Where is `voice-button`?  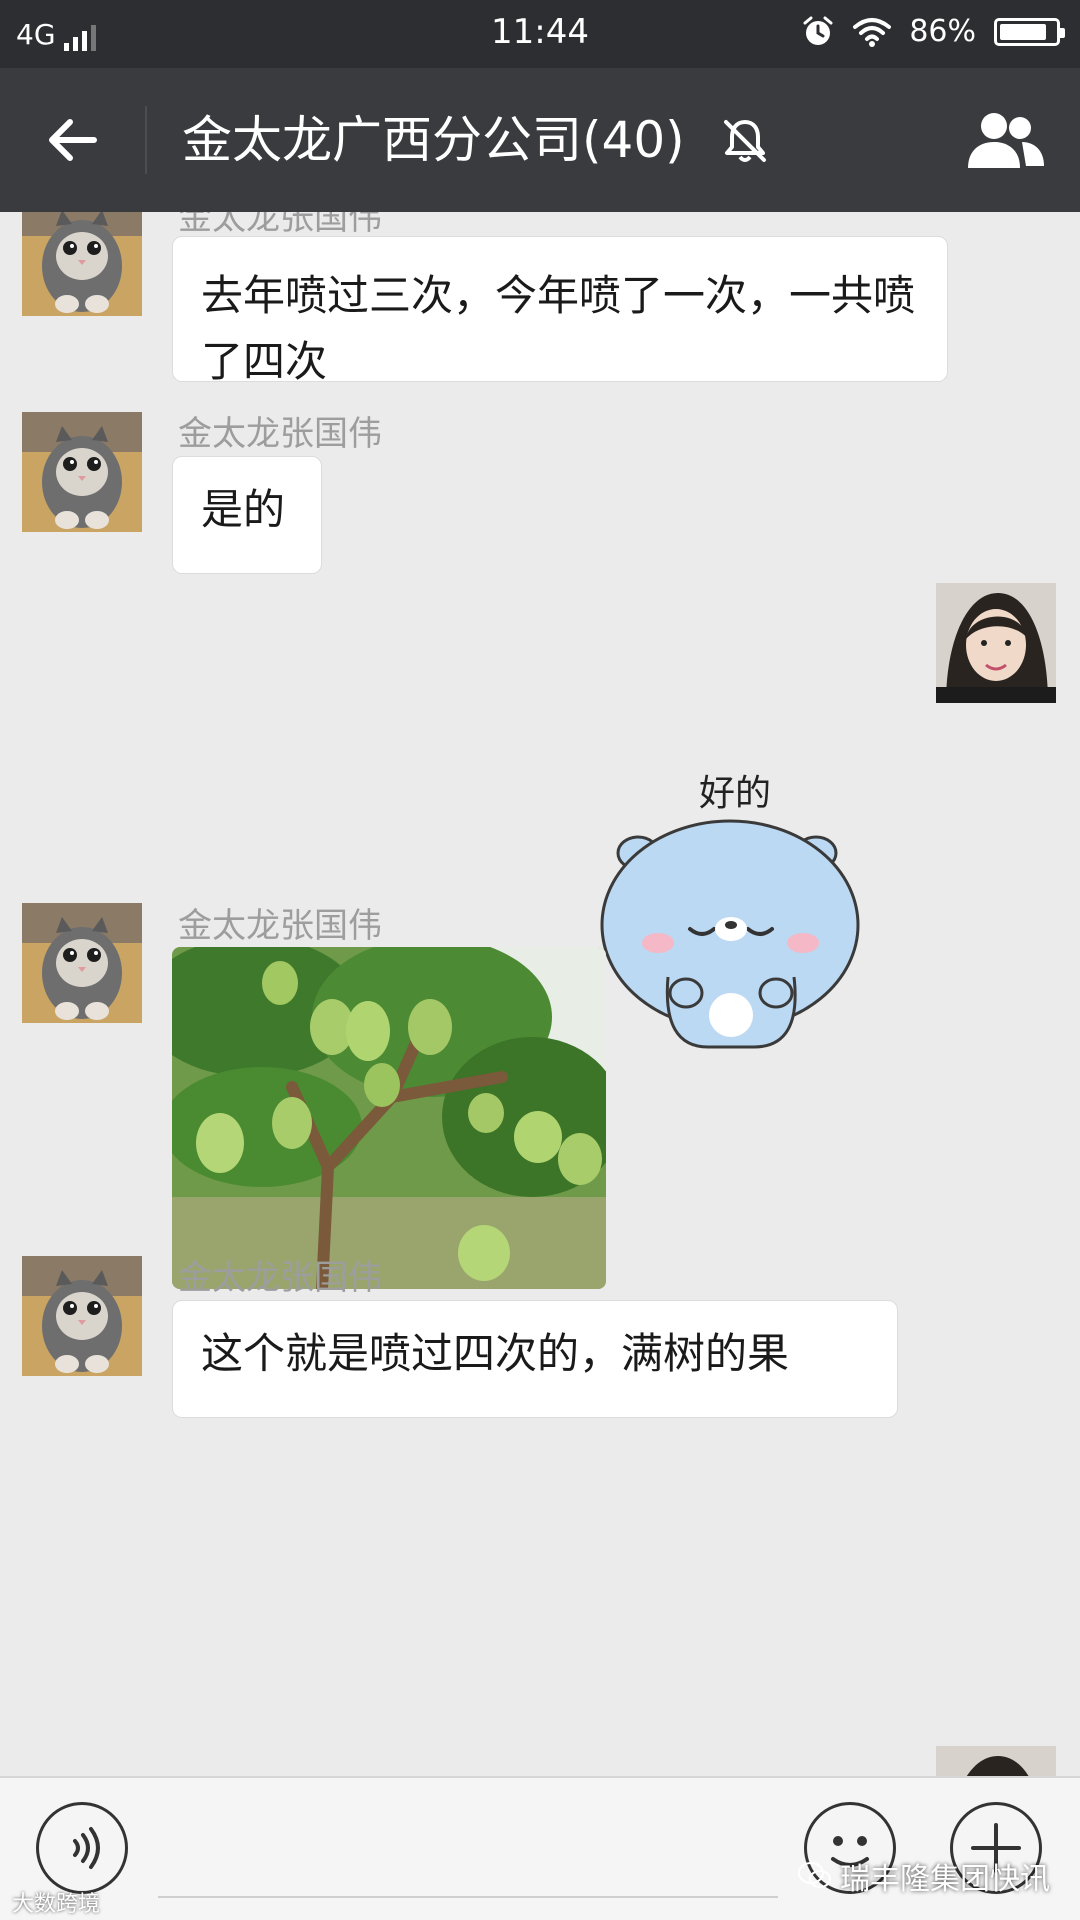
voice-button is located at coordinates (82, 1848).